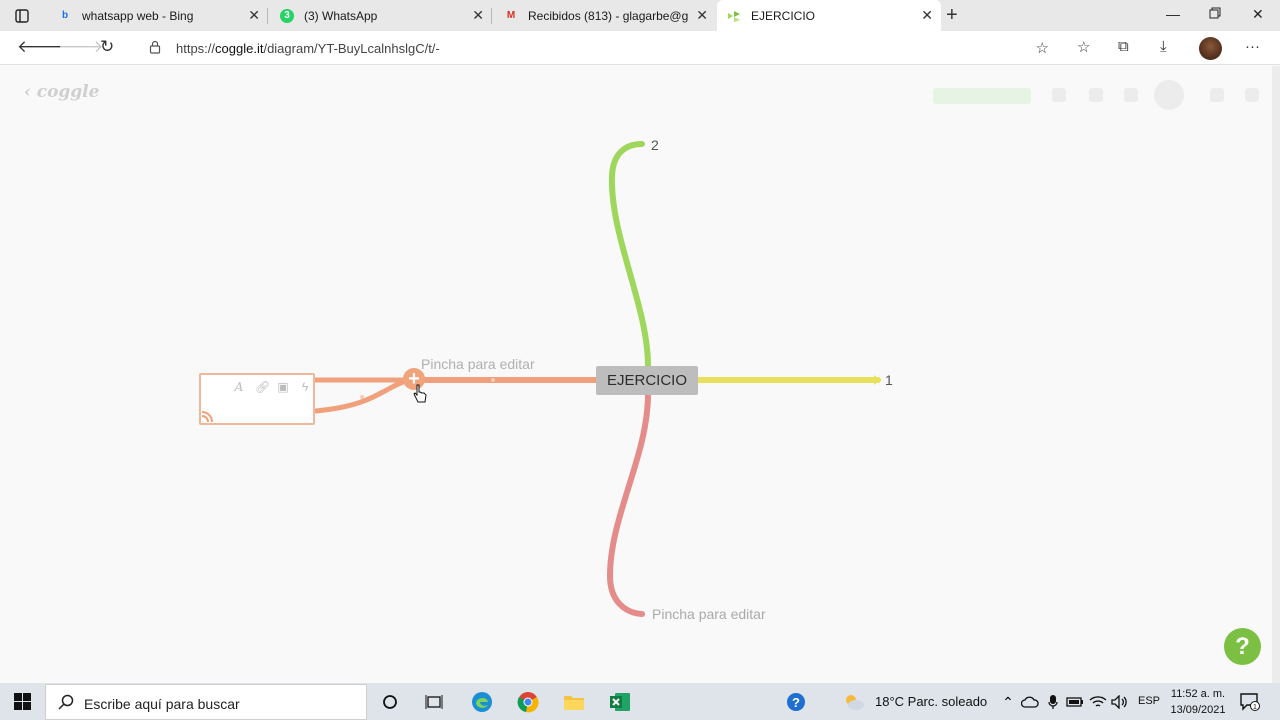 This screenshot has width=1280, height=720. I want to click on node-label-1: 1, so click(889, 380).